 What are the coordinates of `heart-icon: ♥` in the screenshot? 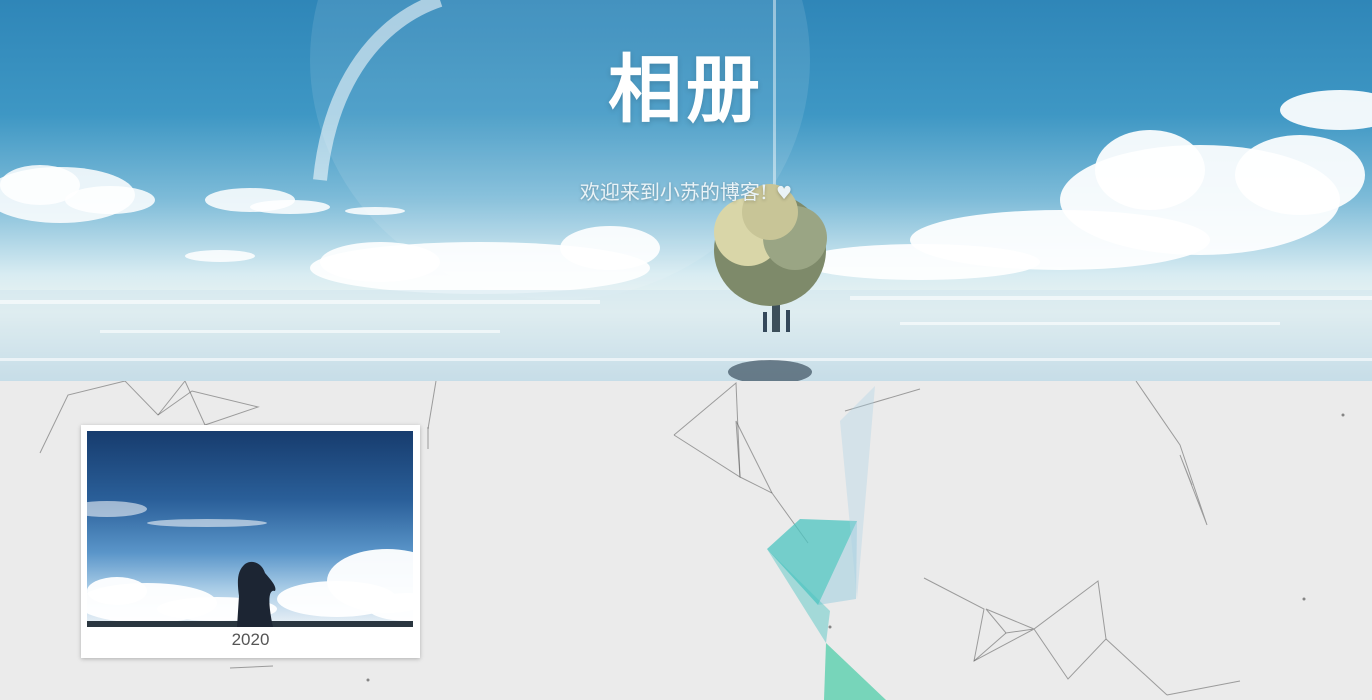 It's located at (784, 193).